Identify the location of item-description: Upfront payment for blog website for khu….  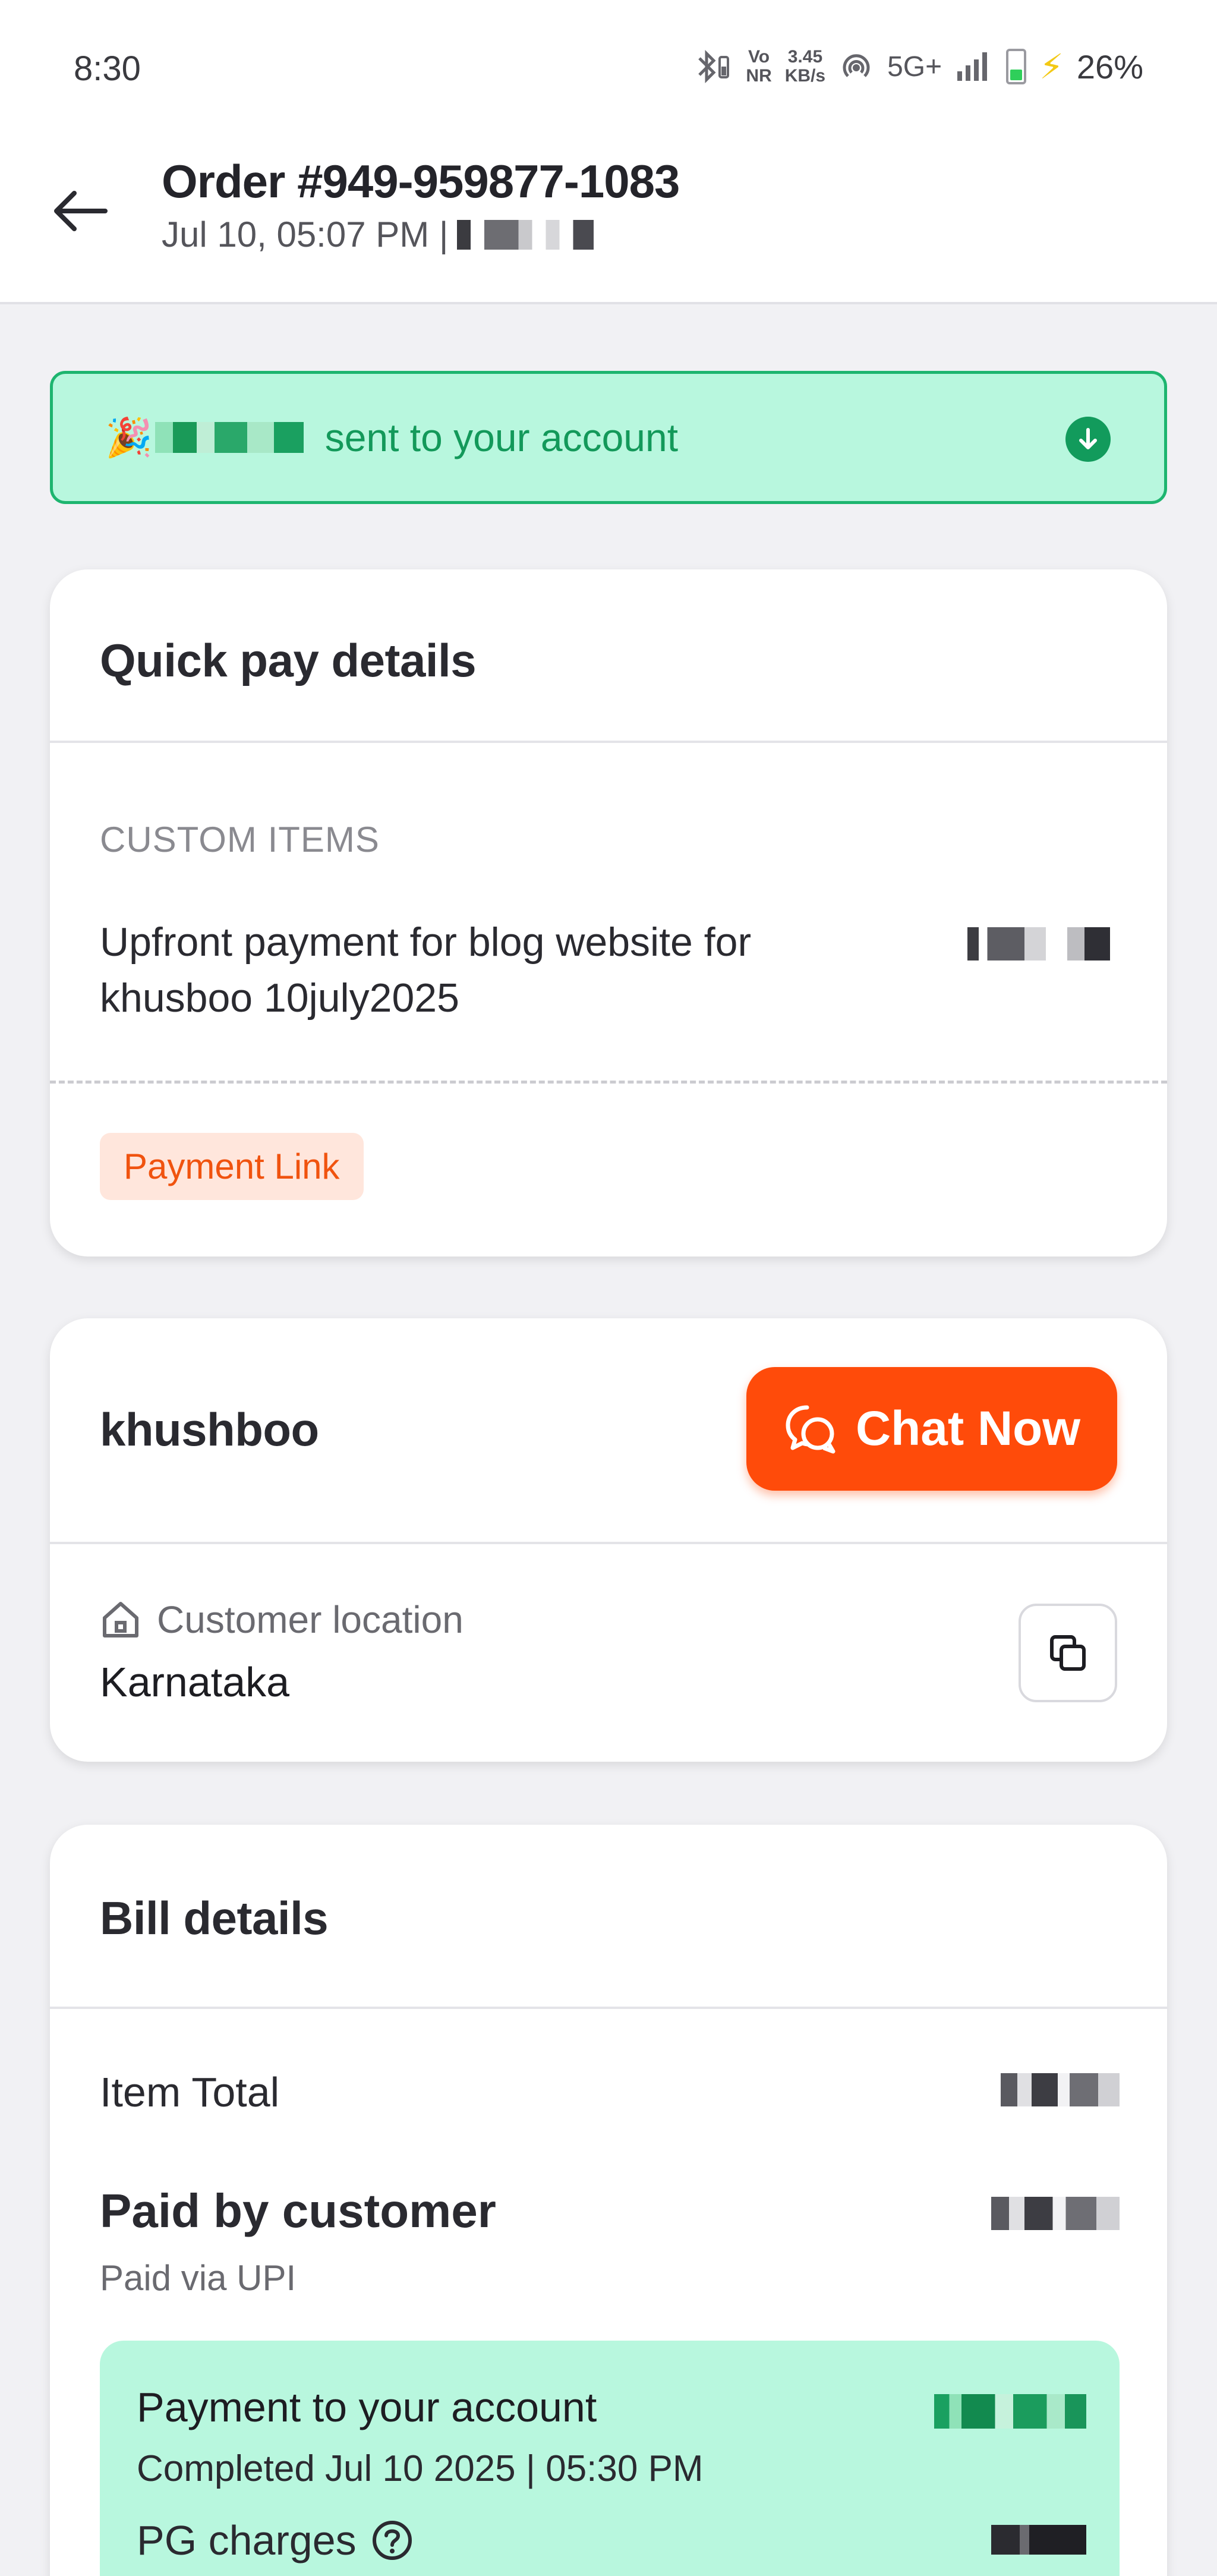
(426, 970).